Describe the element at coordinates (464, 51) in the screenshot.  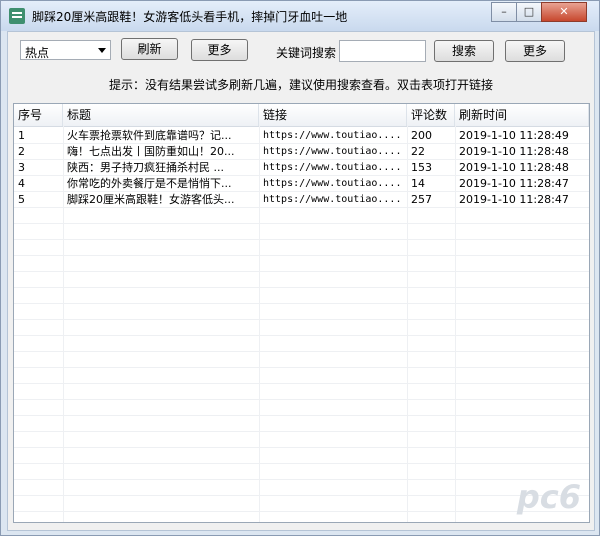
I see `search-button: 搜索` at that location.